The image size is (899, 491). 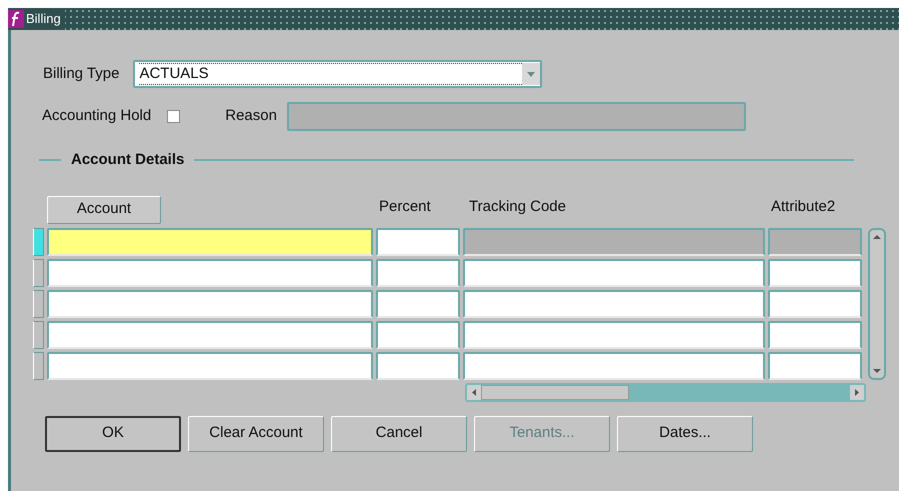 What do you see at coordinates (517, 207) in the screenshot?
I see `column-header: Tracking Code` at bounding box center [517, 207].